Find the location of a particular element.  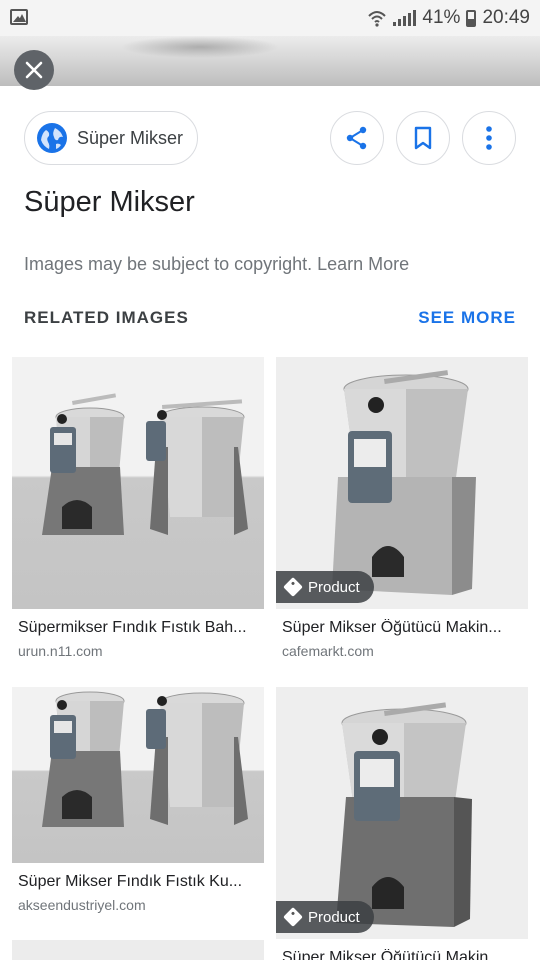

main-image-preview is located at coordinates (270, 61).